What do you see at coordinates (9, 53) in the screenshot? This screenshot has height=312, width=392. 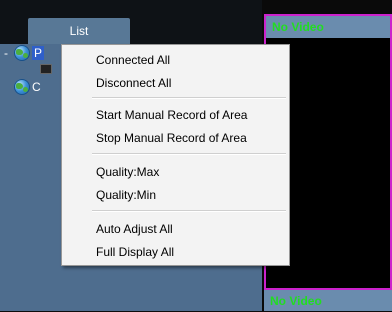 I see `collapse-toggle: -` at bounding box center [9, 53].